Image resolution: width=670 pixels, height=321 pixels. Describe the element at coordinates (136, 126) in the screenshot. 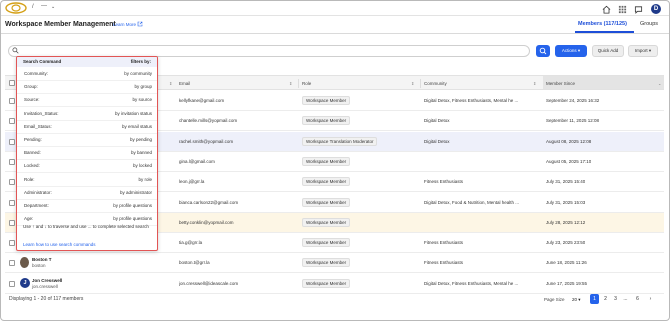

I see `search-command-description: by email status` at that location.